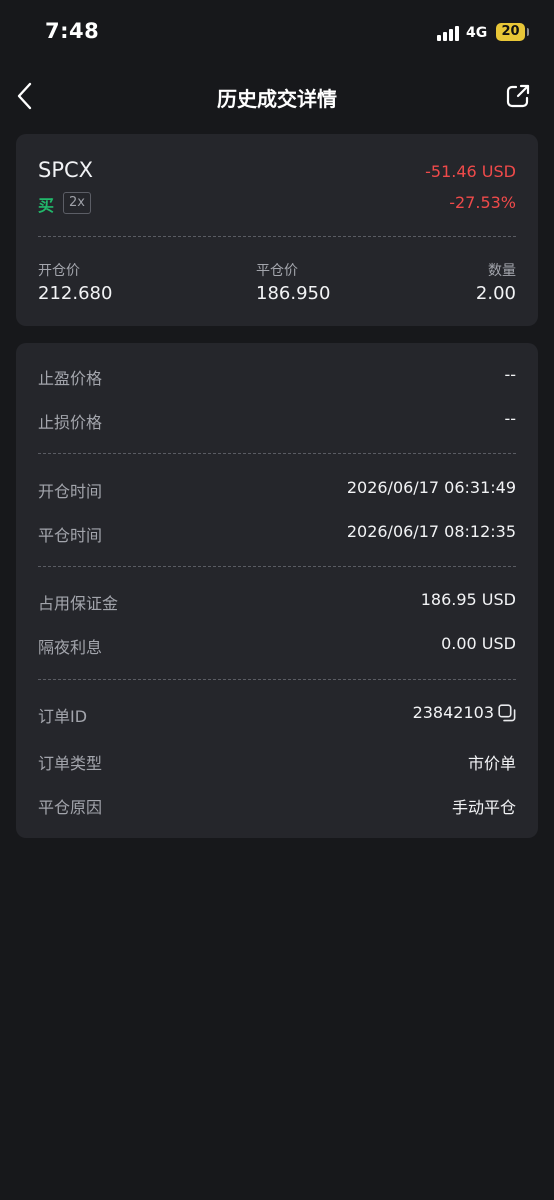 The height and width of the screenshot is (1200, 554). What do you see at coordinates (528, 32) in the screenshot?
I see `battery-cap` at bounding box center [528, 32].